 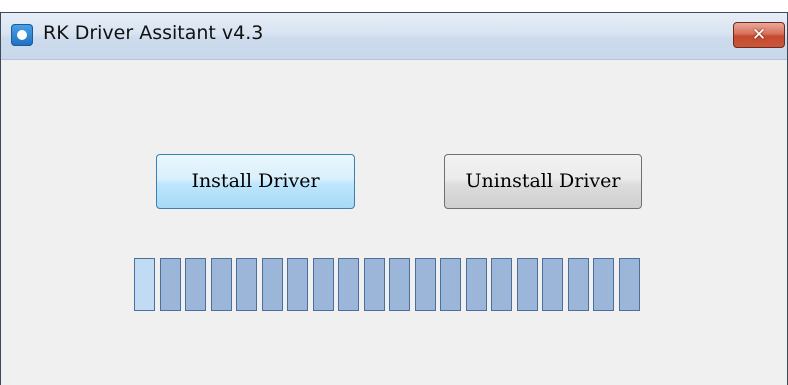 I want to click on uninstall-driver-button: Uninstall Driver, so click(x=543, y=181).